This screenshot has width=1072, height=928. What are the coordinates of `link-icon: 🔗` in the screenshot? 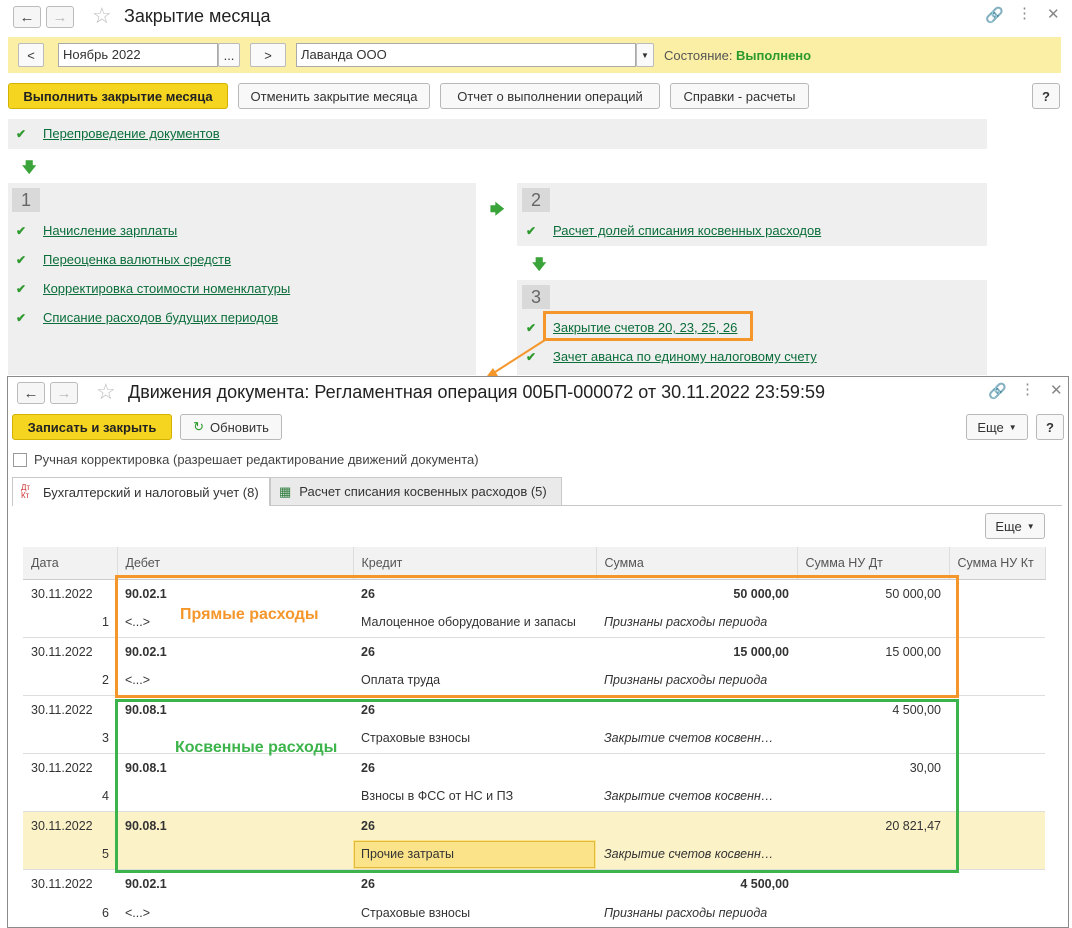 It's located at (997, 392).